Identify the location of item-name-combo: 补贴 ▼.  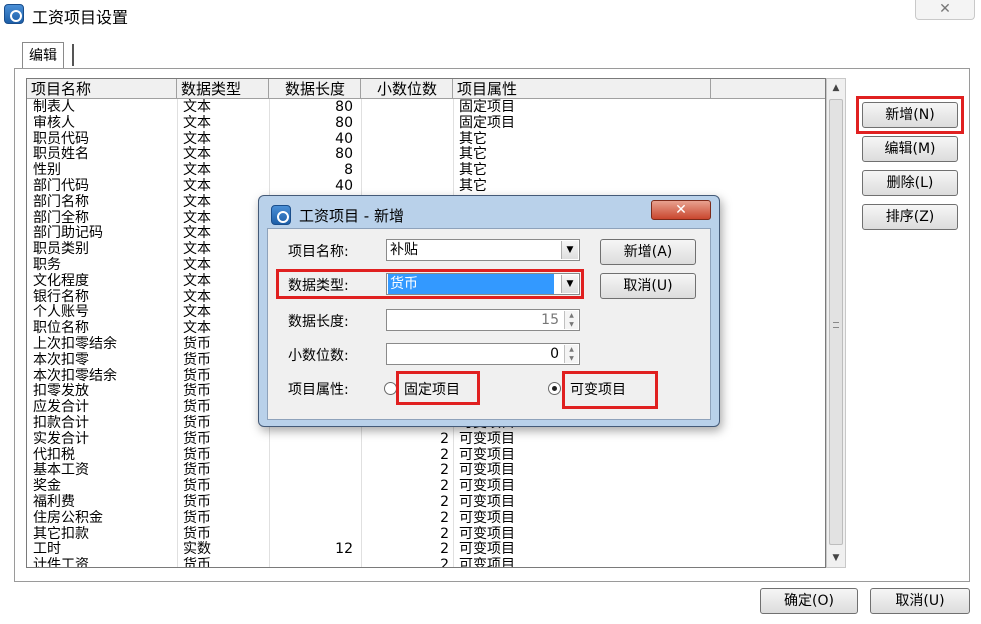
(483, 250).